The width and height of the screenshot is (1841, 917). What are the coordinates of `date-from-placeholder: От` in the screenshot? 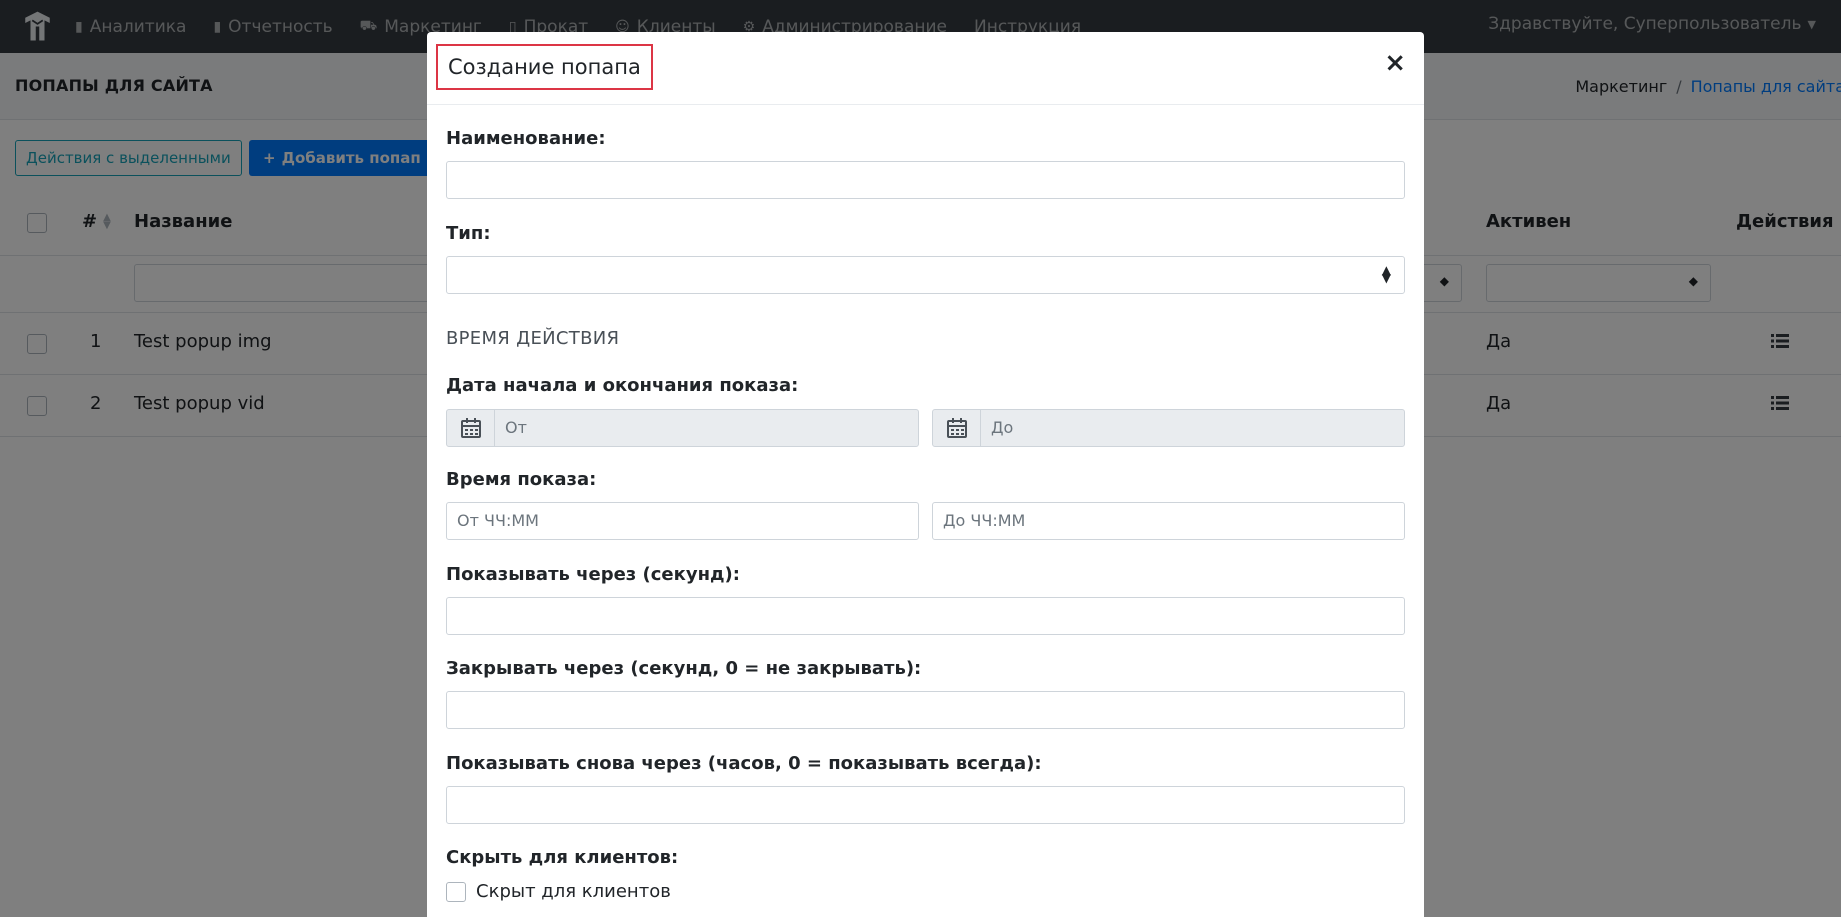 It's located at (516, 427).